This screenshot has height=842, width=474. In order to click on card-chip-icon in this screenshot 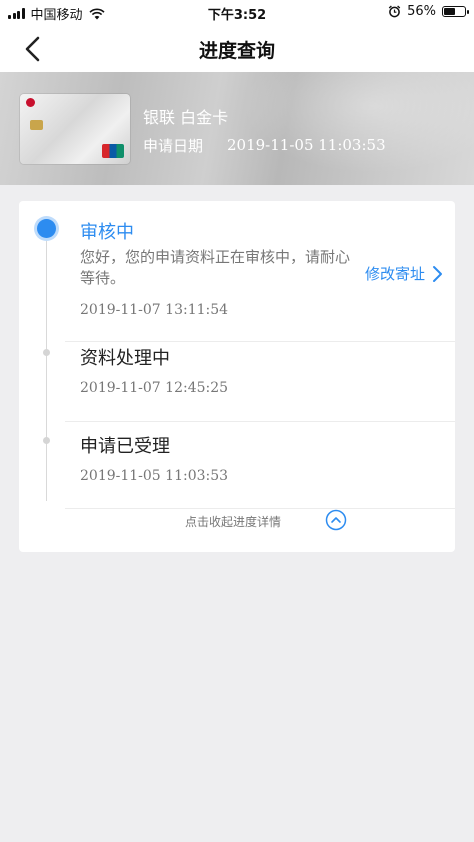, I will do `click(36, 125)`.